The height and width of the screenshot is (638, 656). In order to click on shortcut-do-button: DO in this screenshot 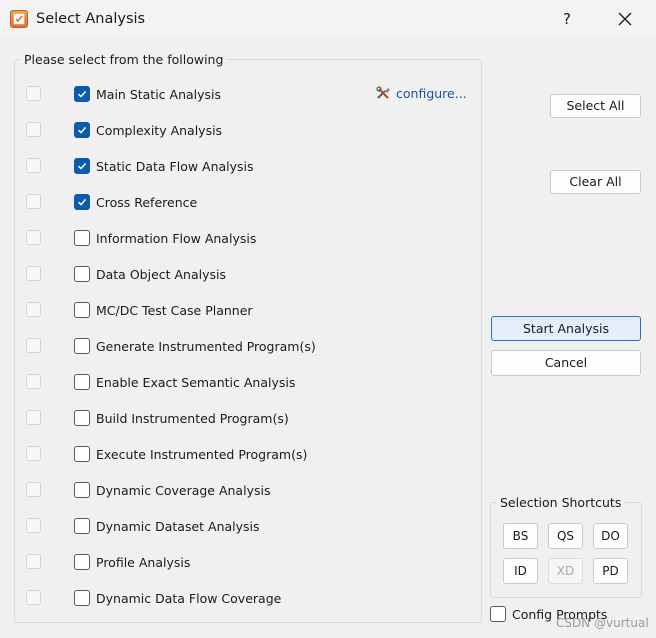, I will do `click(610, 536)`.